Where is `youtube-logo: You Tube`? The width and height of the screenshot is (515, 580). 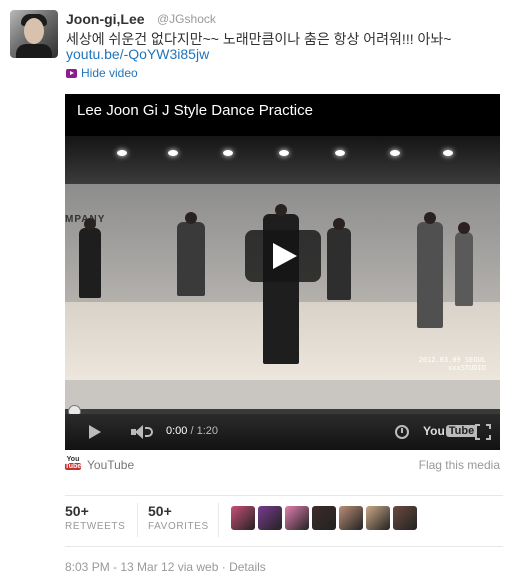 youtube-logo: You Tube is located at coordinates (450, 431).